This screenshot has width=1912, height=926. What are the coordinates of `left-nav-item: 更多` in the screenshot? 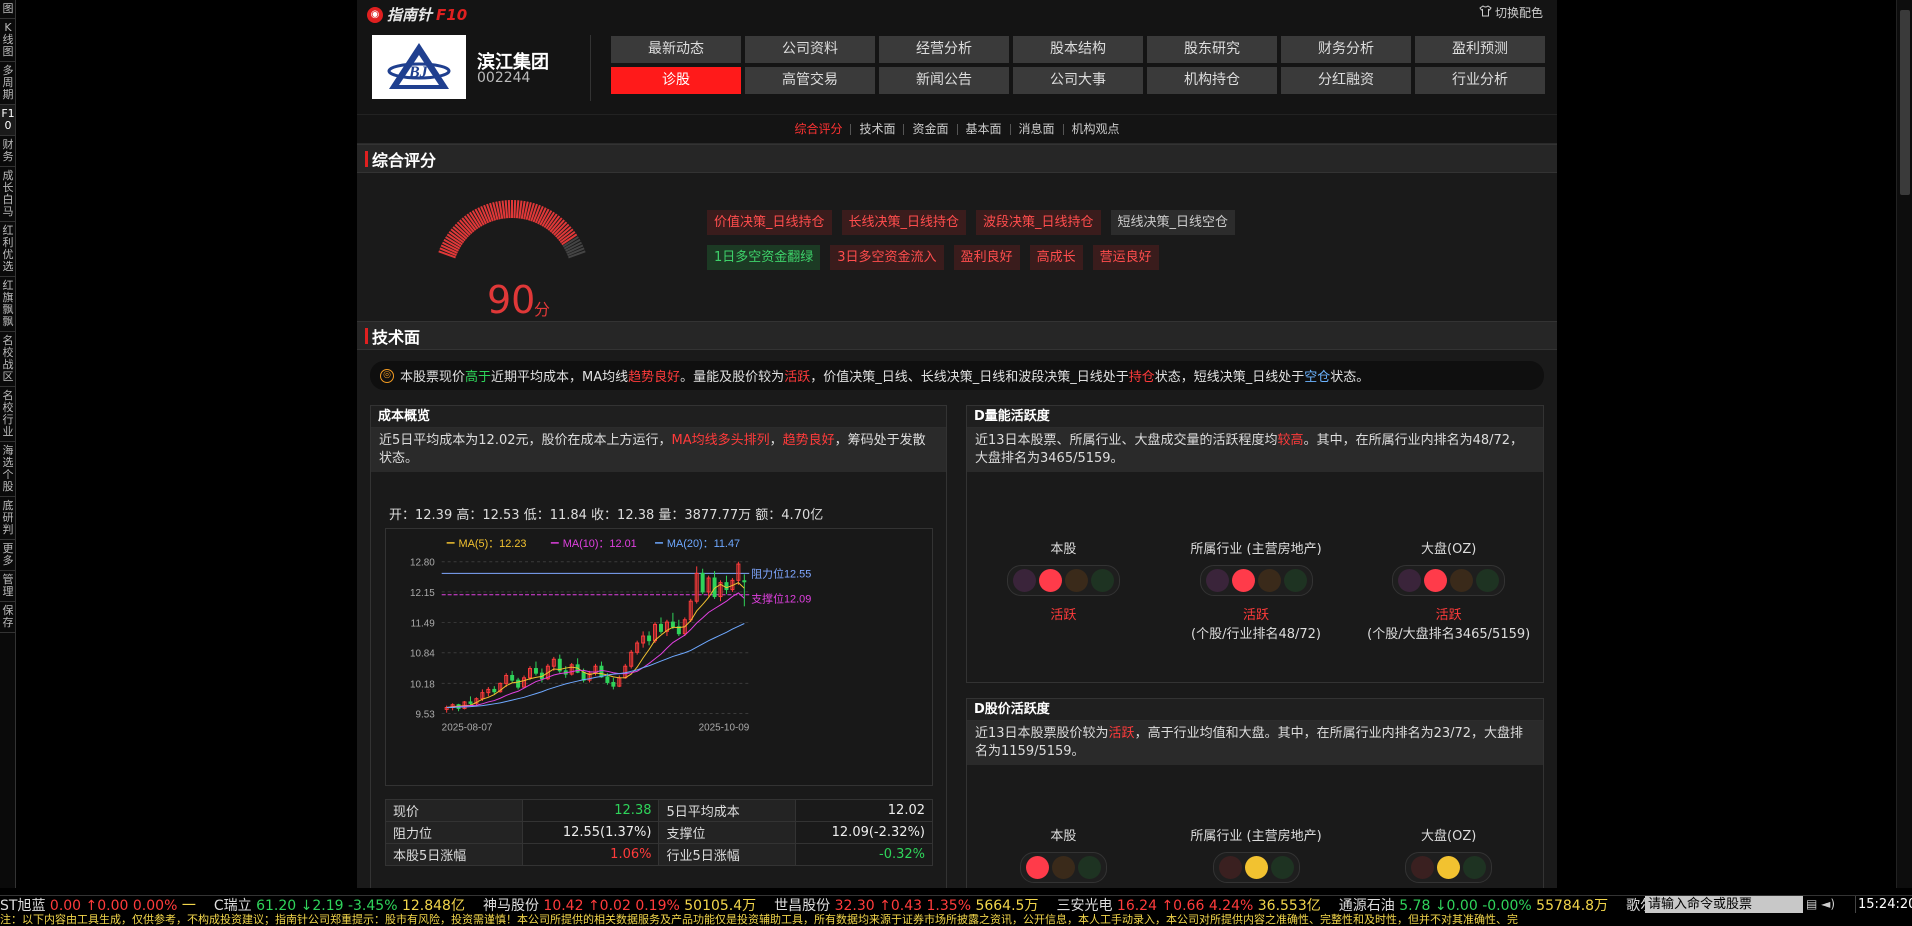 It's located at (7, 555).